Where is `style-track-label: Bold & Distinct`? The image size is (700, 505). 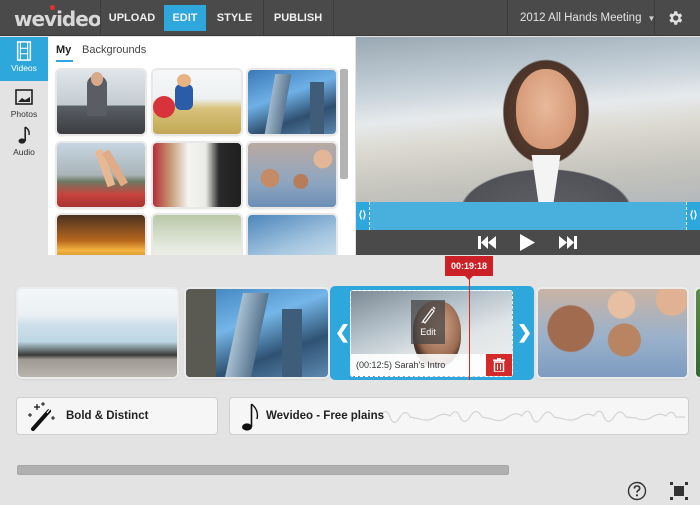
style-track-label: Bold & Distinct is located at coordinates (107, 416).